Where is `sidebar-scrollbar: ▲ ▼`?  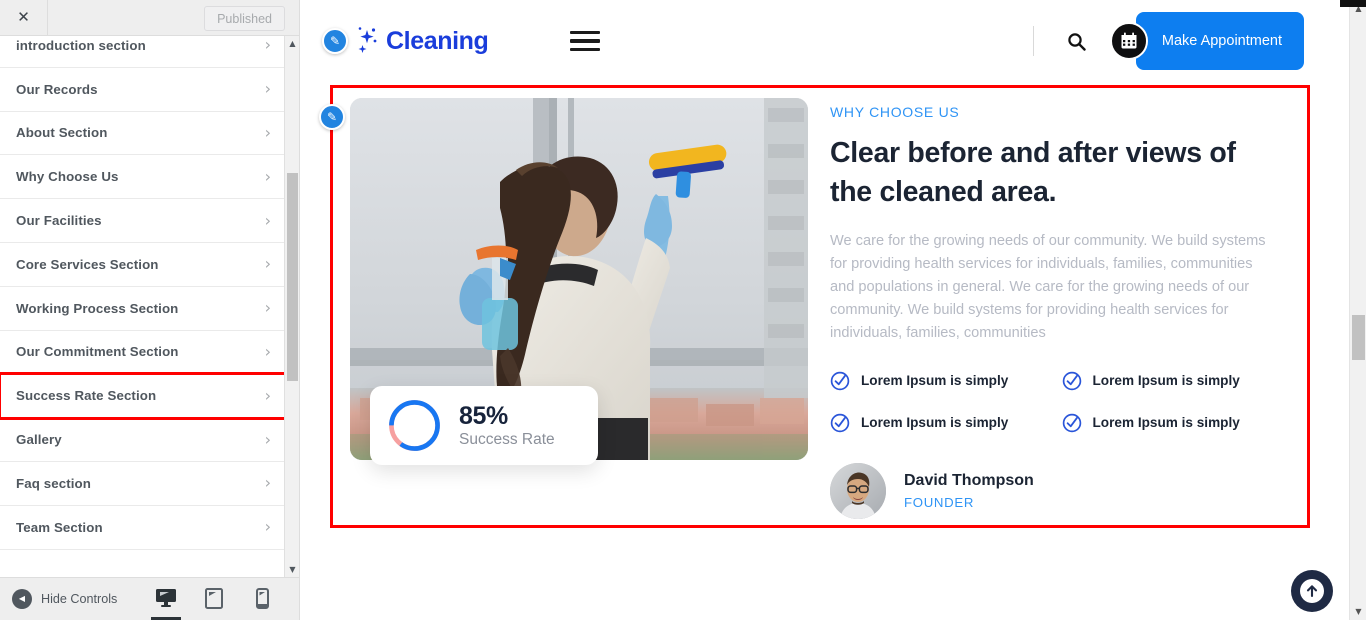 sidebar-scrollbar: ▲ ▼ is located at coordinates (291, 306).